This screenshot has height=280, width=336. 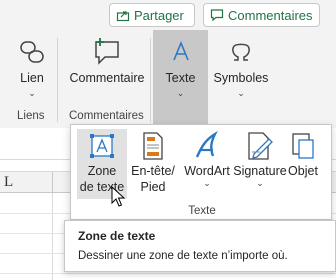 What do you see at coordinates (241, 52) in the screenshot?
I see `omega-icon` at bounding box center [241, 52].